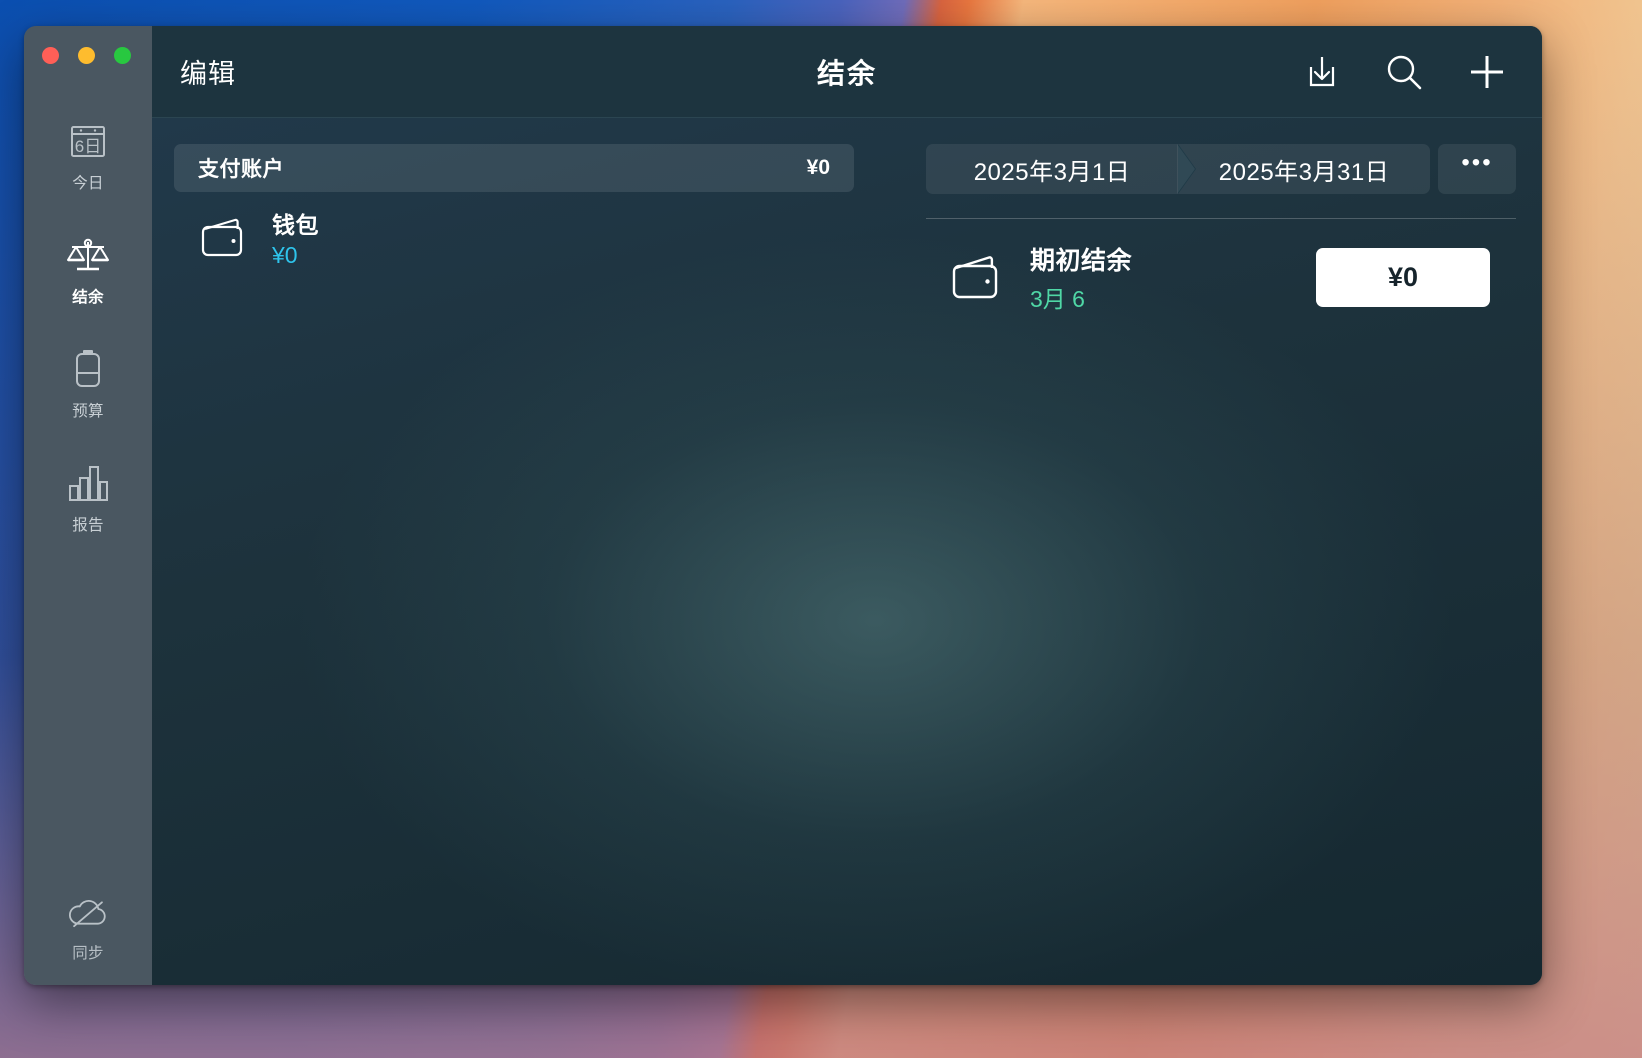 The image size is (1642, 1058). I want to click on date-range-pill: 2025年3月1日 2025年3月31日, so click(1178, 169).